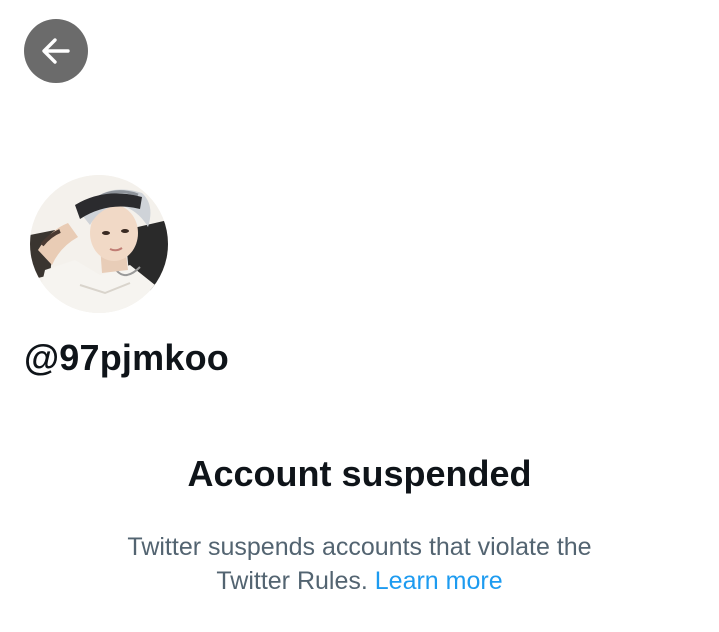 This screenshot has width=719, height=632. I want to click on profile-handle: @97pjmkoo, so click(126, 357).